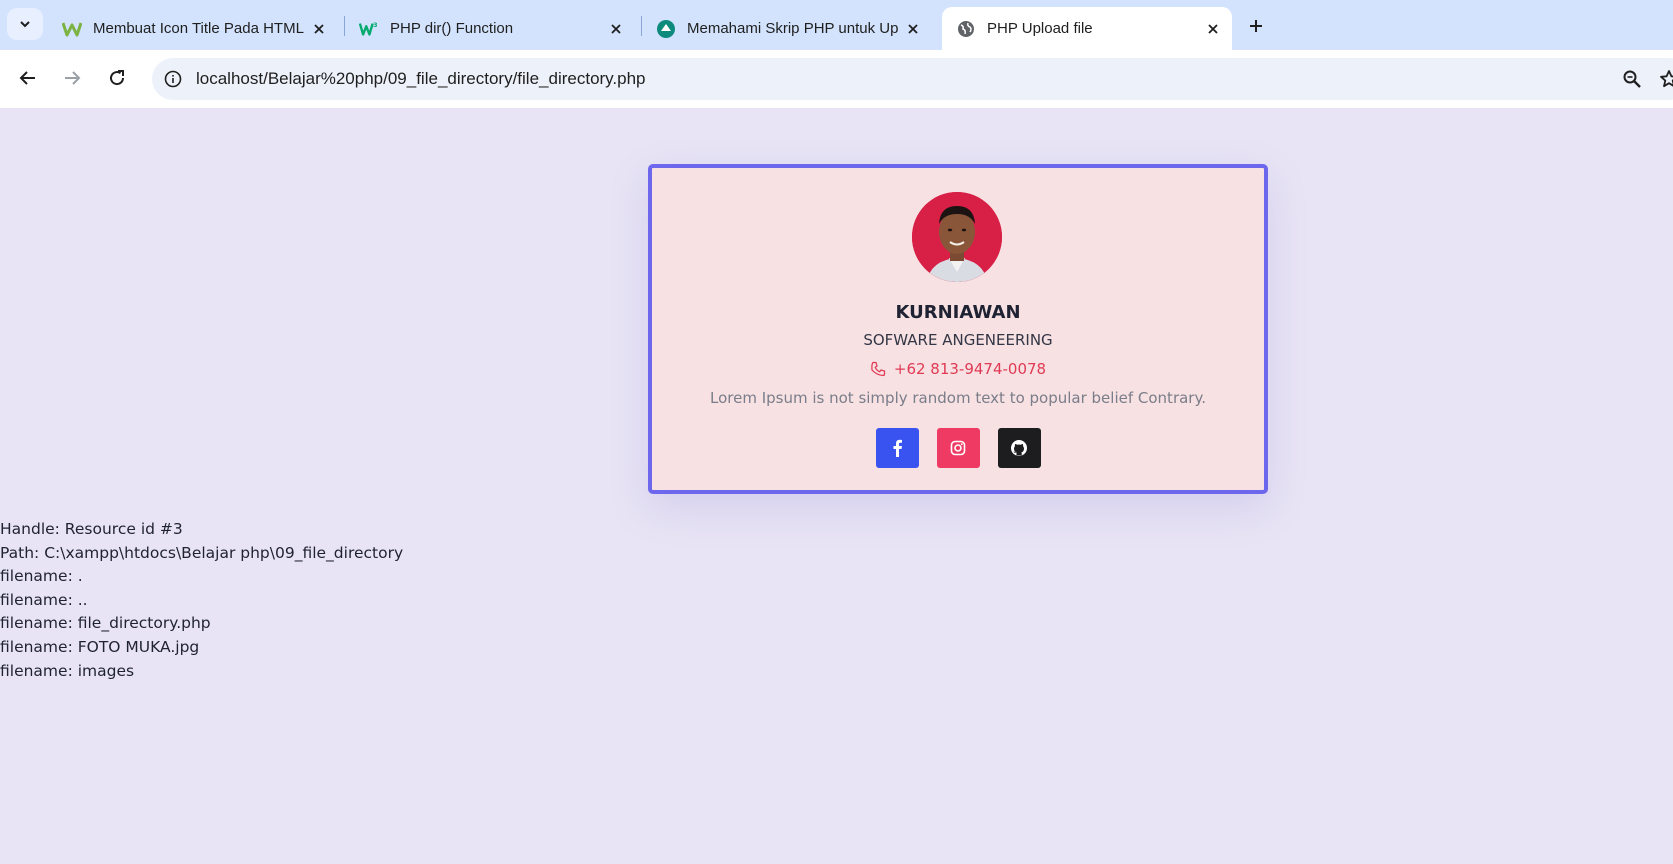  Describe the element at coordinates (452, 28) in the screenshot. I see `tab-title: PHP dir() Function` at that location.